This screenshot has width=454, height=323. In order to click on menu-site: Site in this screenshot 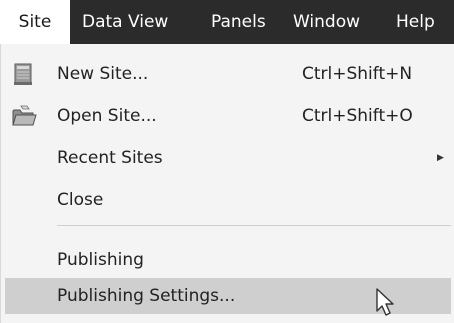, I will do `click(35, 22)`.